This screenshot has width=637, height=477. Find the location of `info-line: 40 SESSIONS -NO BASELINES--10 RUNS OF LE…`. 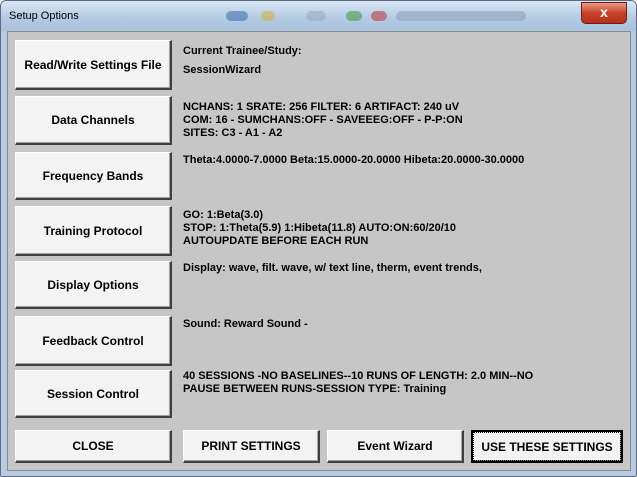

info-line: 40 SESSIONS -NO BASELINES--10 RUNS OF LE… is located at coordinates (358, 376).